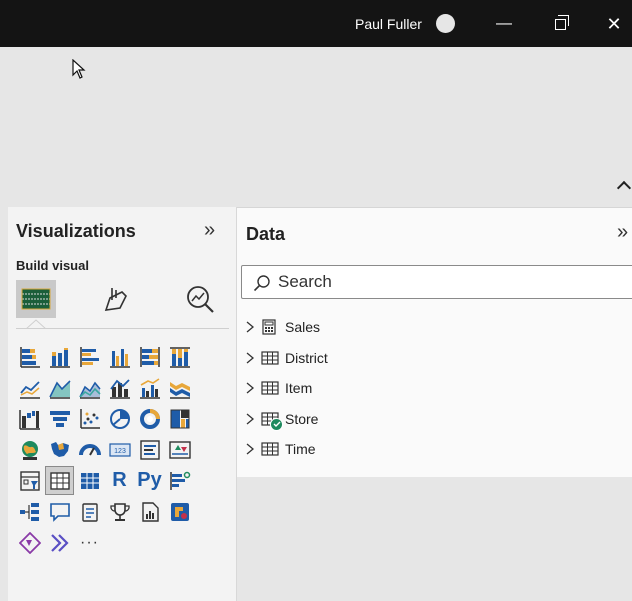 The image size is (632, 601). I want to click on scatter-chart-icon, so click(89, 418).